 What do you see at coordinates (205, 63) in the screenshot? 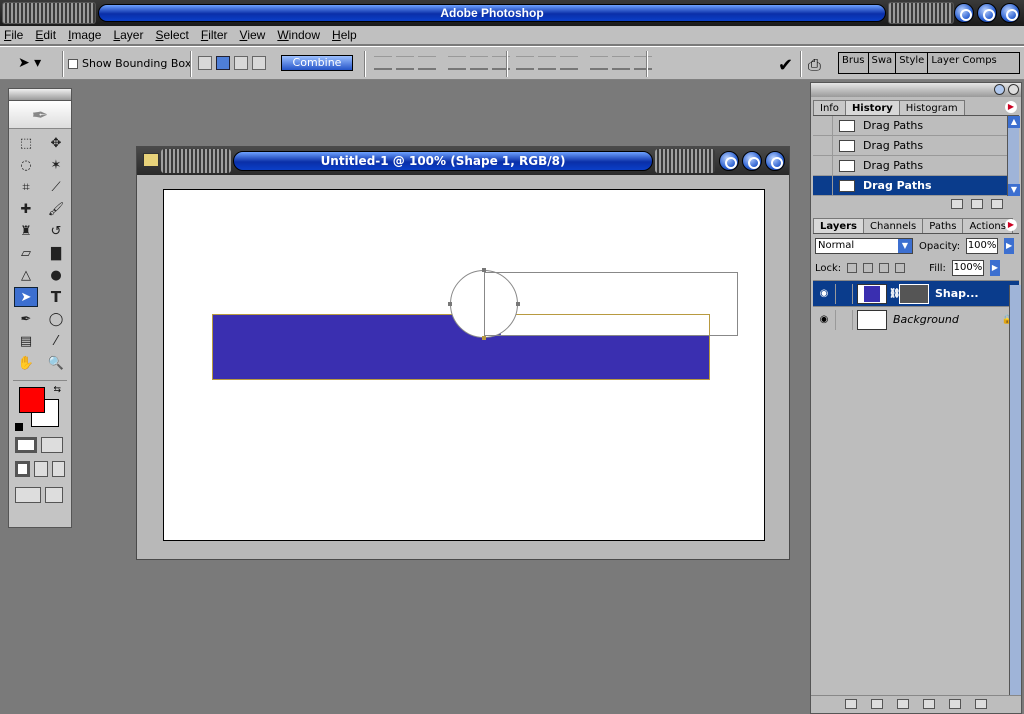
I see `add-area-icon` at bounding box center [205, 63].